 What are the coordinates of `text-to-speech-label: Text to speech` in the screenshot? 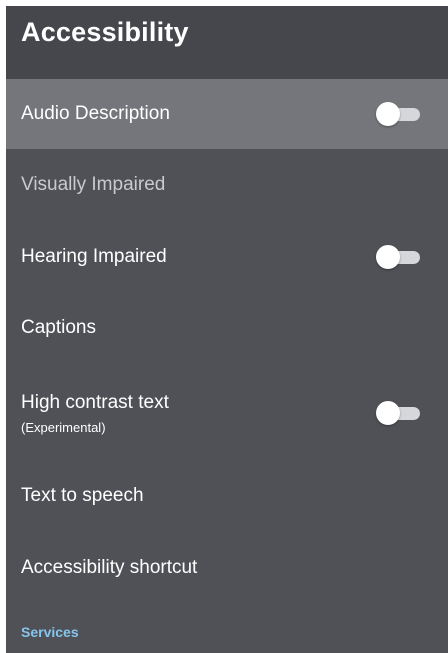 It's located at (82, 495).